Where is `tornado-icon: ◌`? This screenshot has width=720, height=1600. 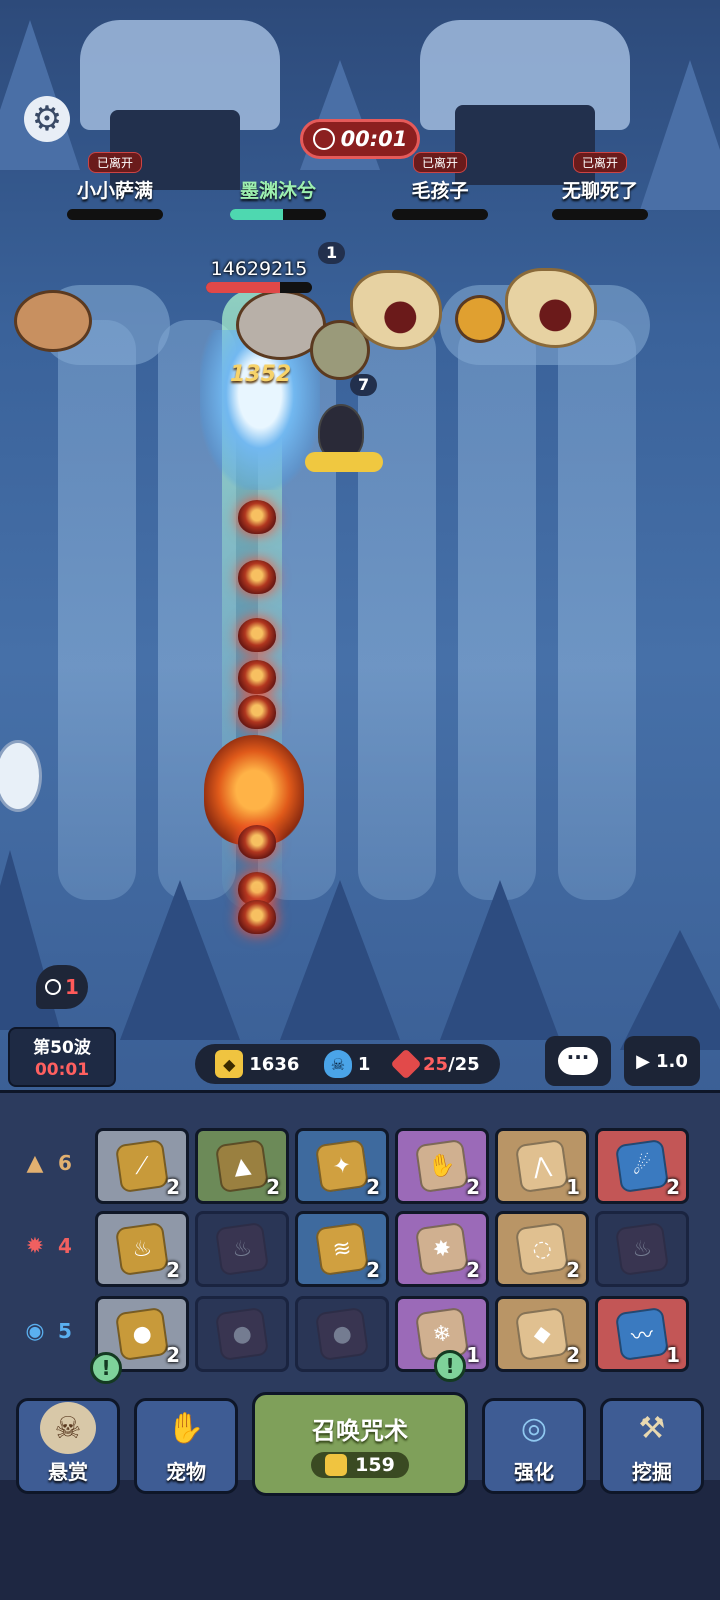
tornado-icon: ◌ is located at coordinates (542, 1249).